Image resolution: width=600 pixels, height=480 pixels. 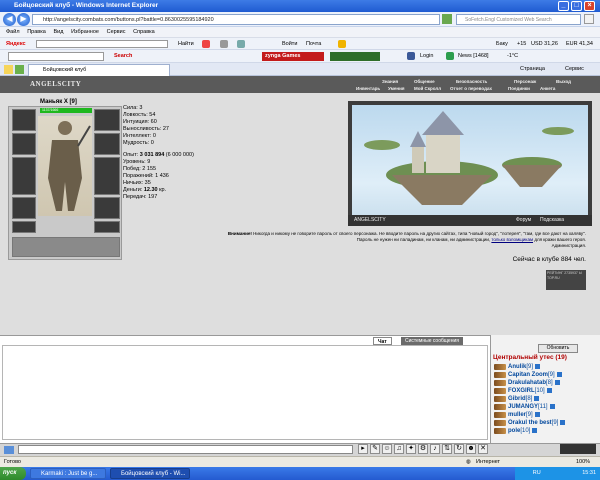 I want to click on settings-icon: ⚙, so click(x=423, y=449).